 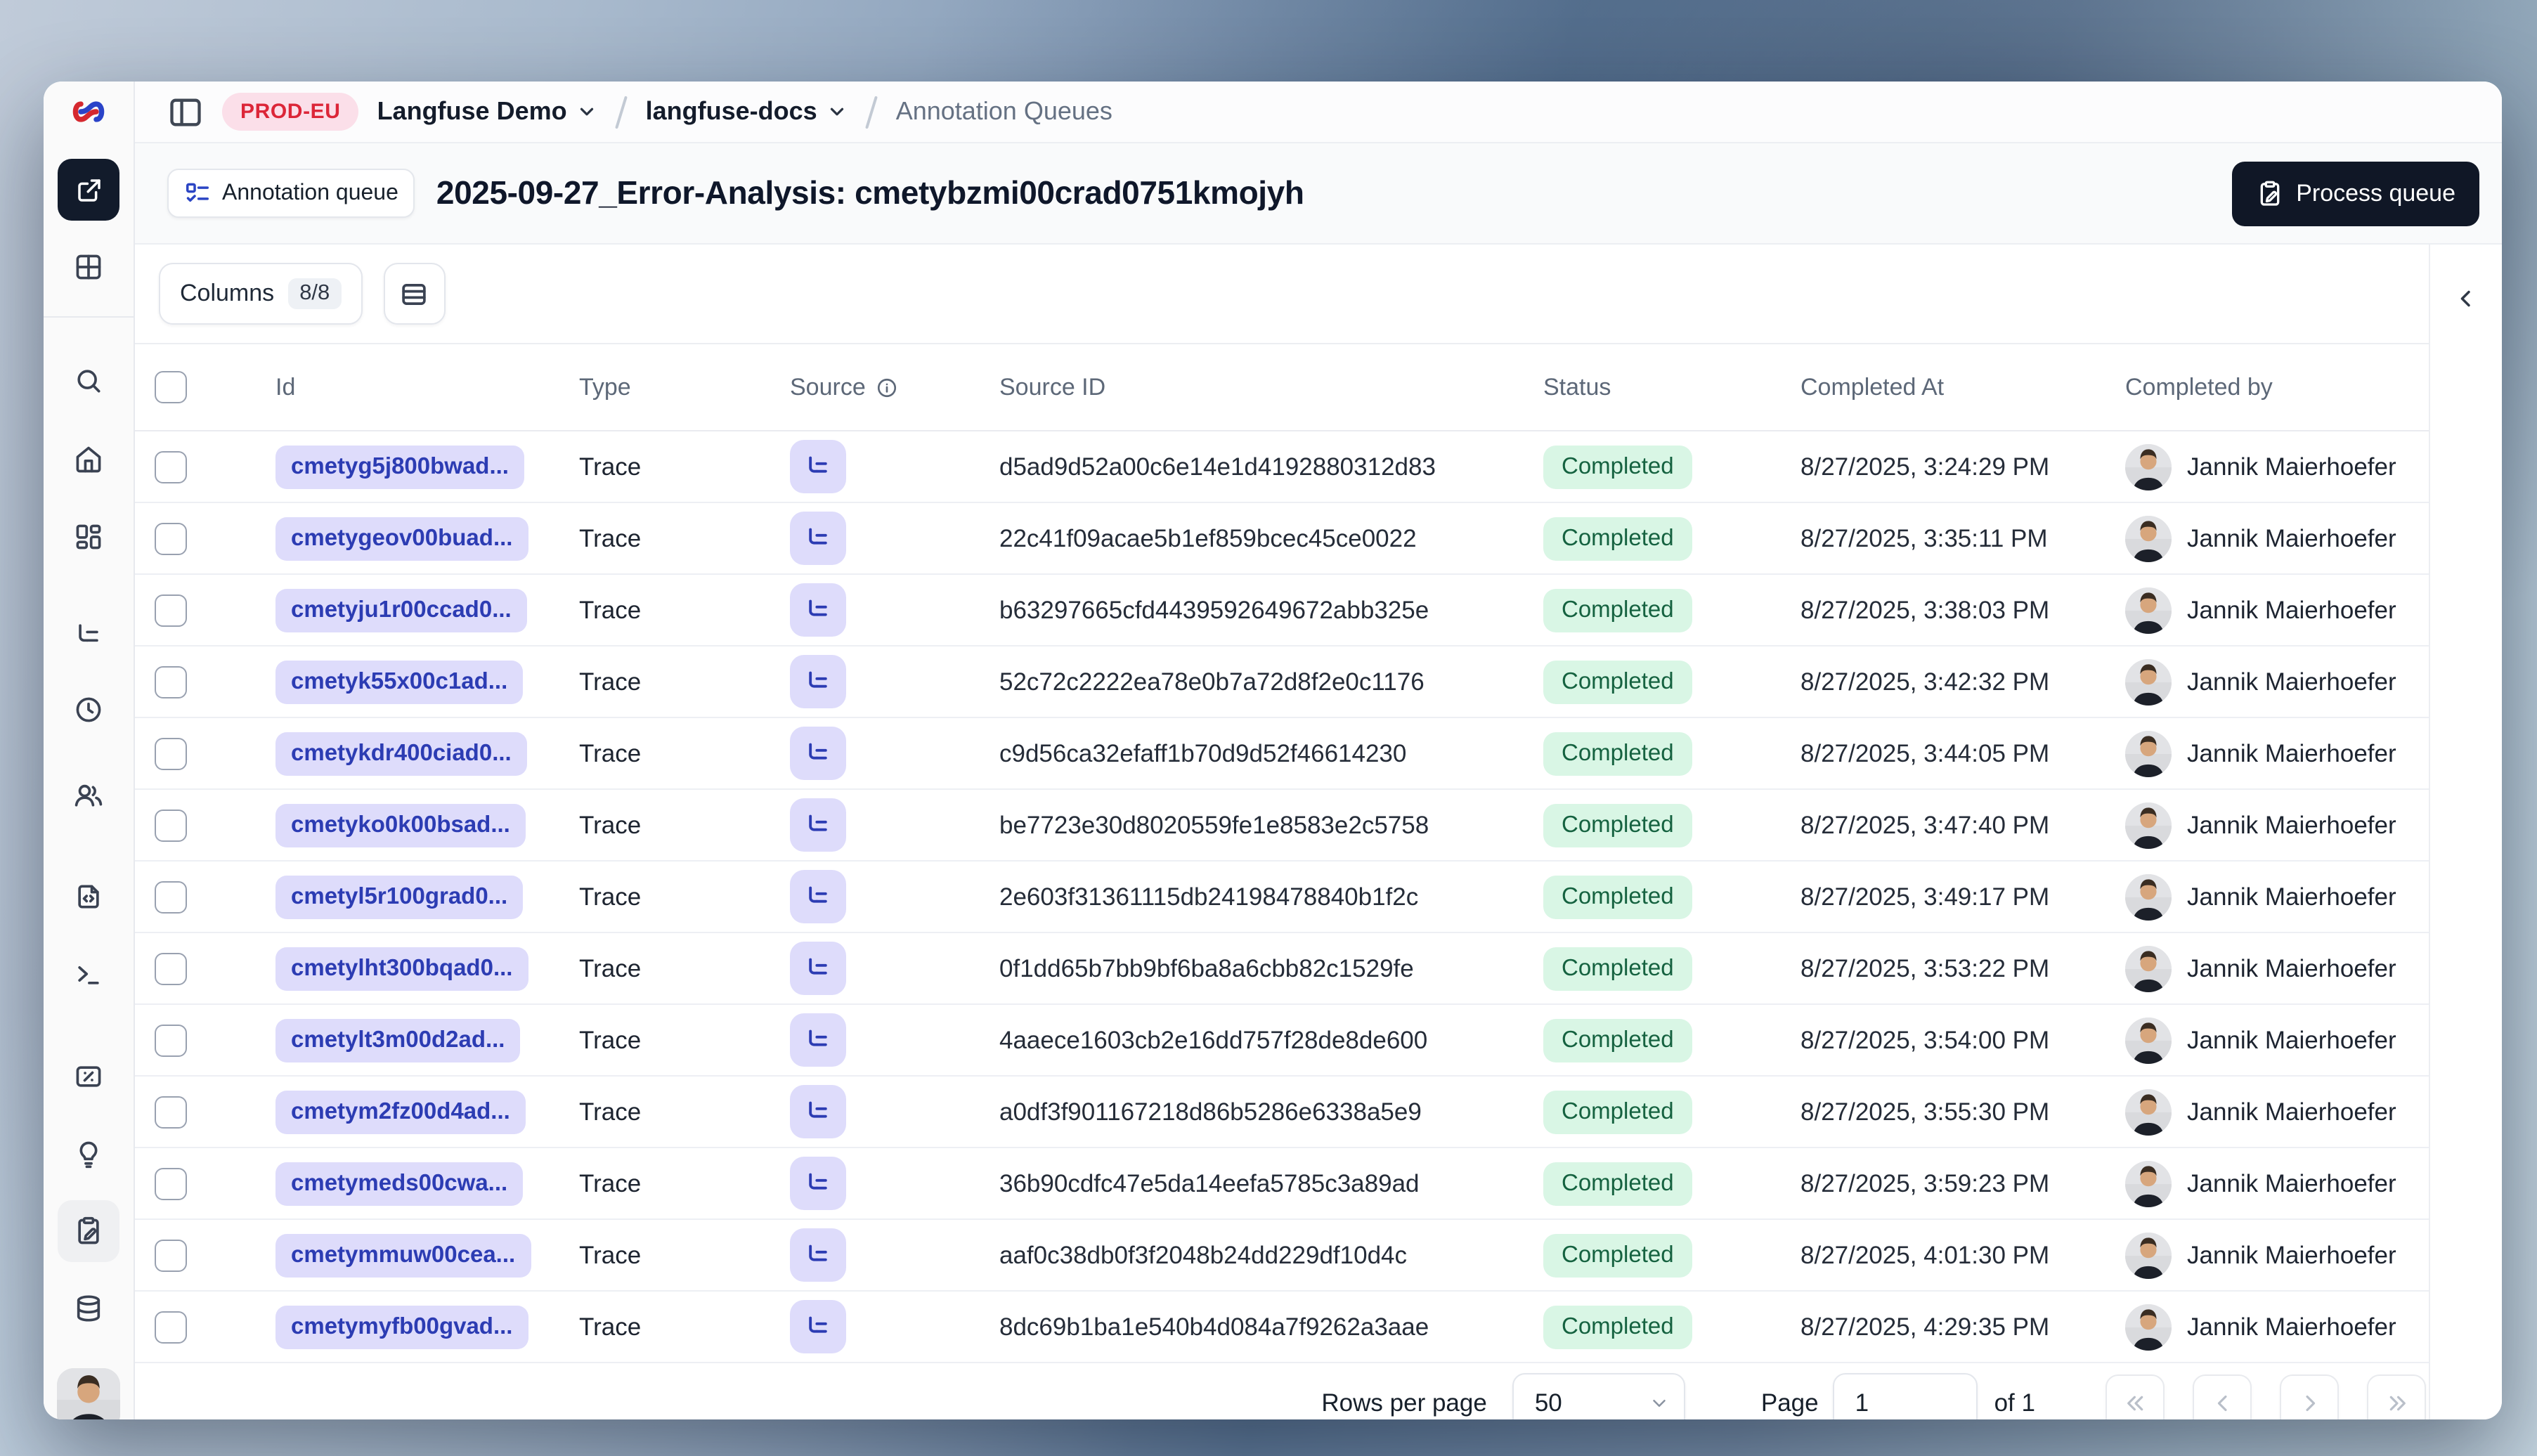 What do you see at coordinates (2310, 1396) in the screenshot?
I see `chevron-right-page-button` at bounding box center [2310, 1396].